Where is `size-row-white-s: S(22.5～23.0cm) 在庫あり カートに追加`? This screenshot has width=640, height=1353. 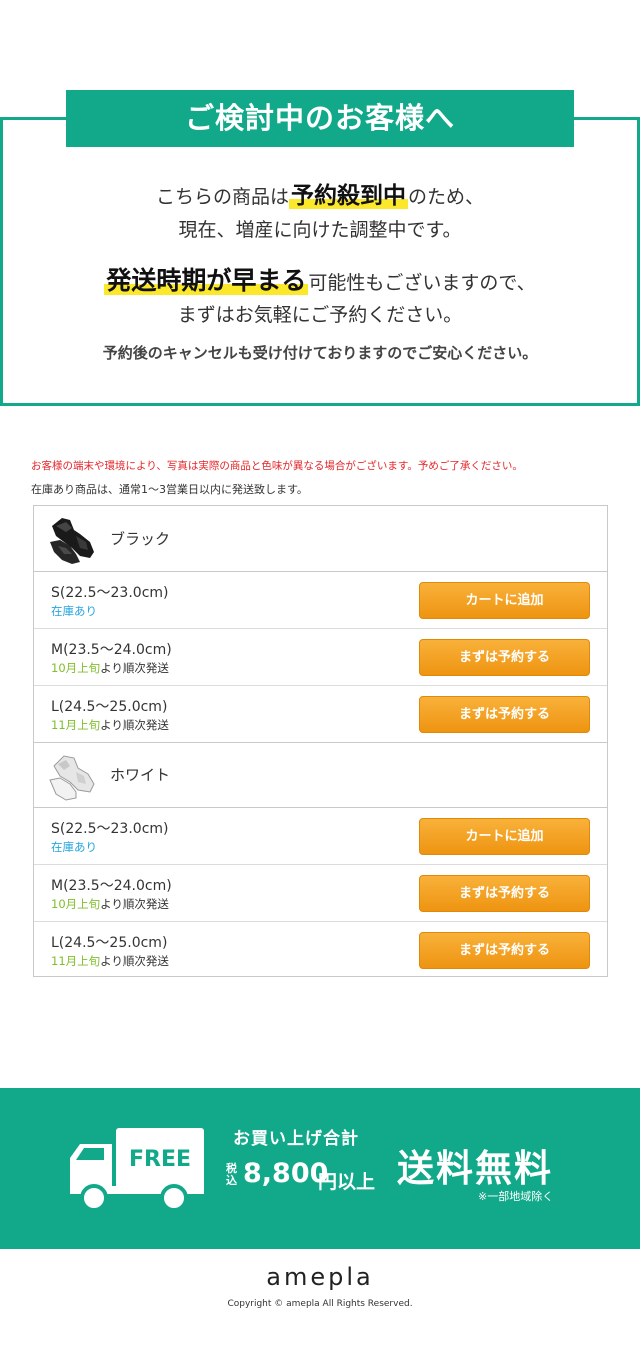
size-row-white-s: S(22.5～23.0cm) 在庫あり カートに追加 is located at coordinates (320, 836).